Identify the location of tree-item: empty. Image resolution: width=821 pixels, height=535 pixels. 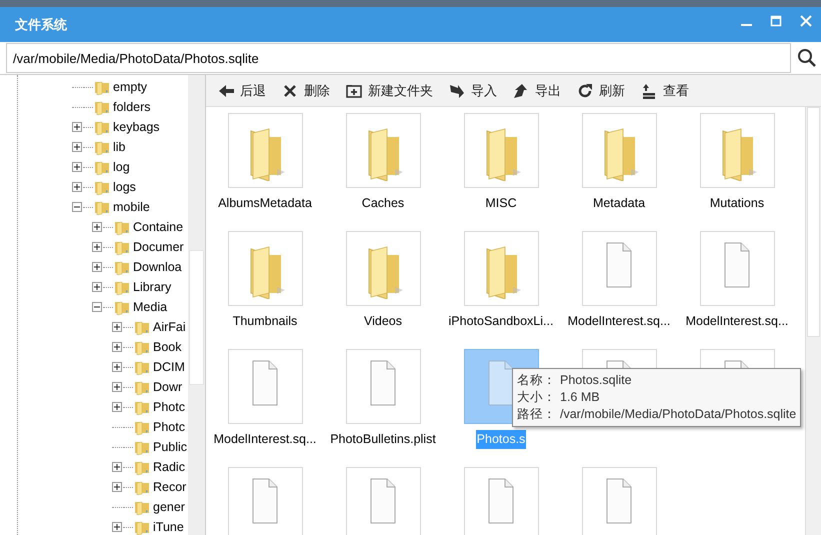
(130, 87).